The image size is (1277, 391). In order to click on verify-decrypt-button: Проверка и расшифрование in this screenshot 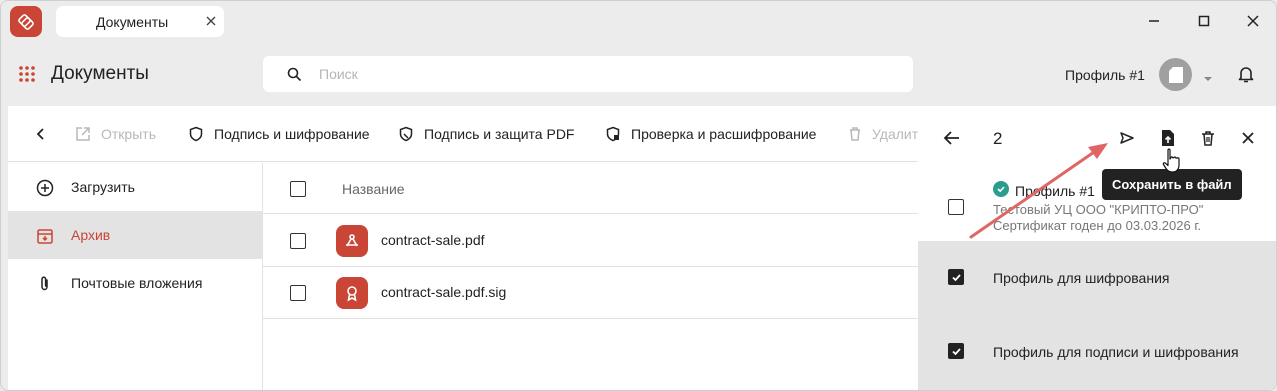, I will do `click(710, 134)`.